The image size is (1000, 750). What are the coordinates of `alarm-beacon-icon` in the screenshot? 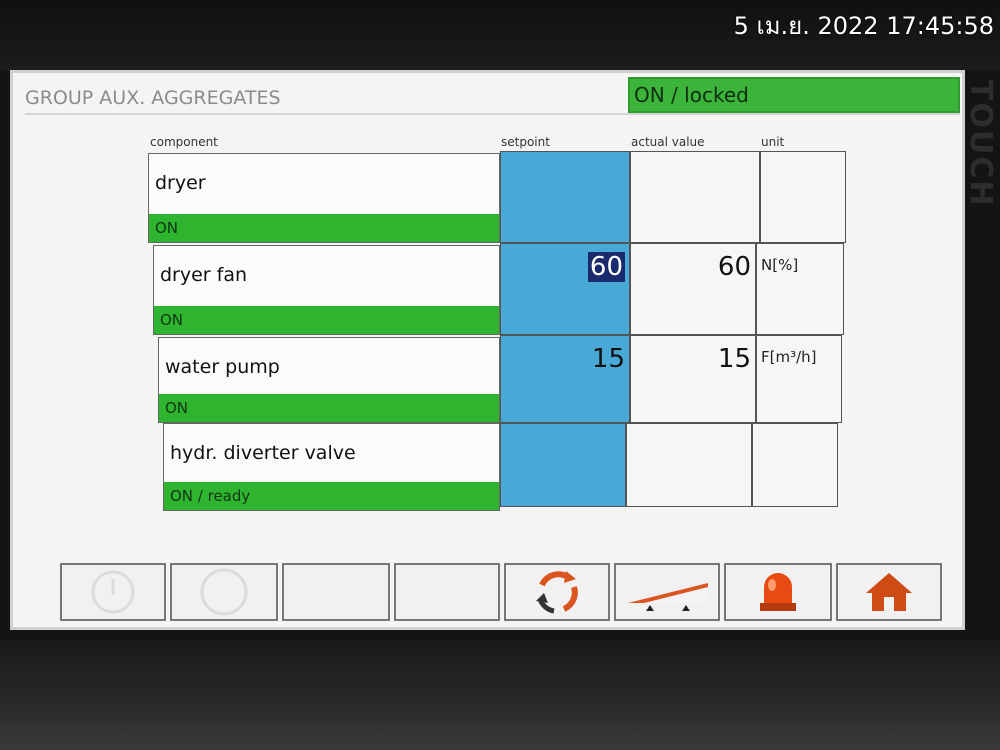 It's located at (778, 592).